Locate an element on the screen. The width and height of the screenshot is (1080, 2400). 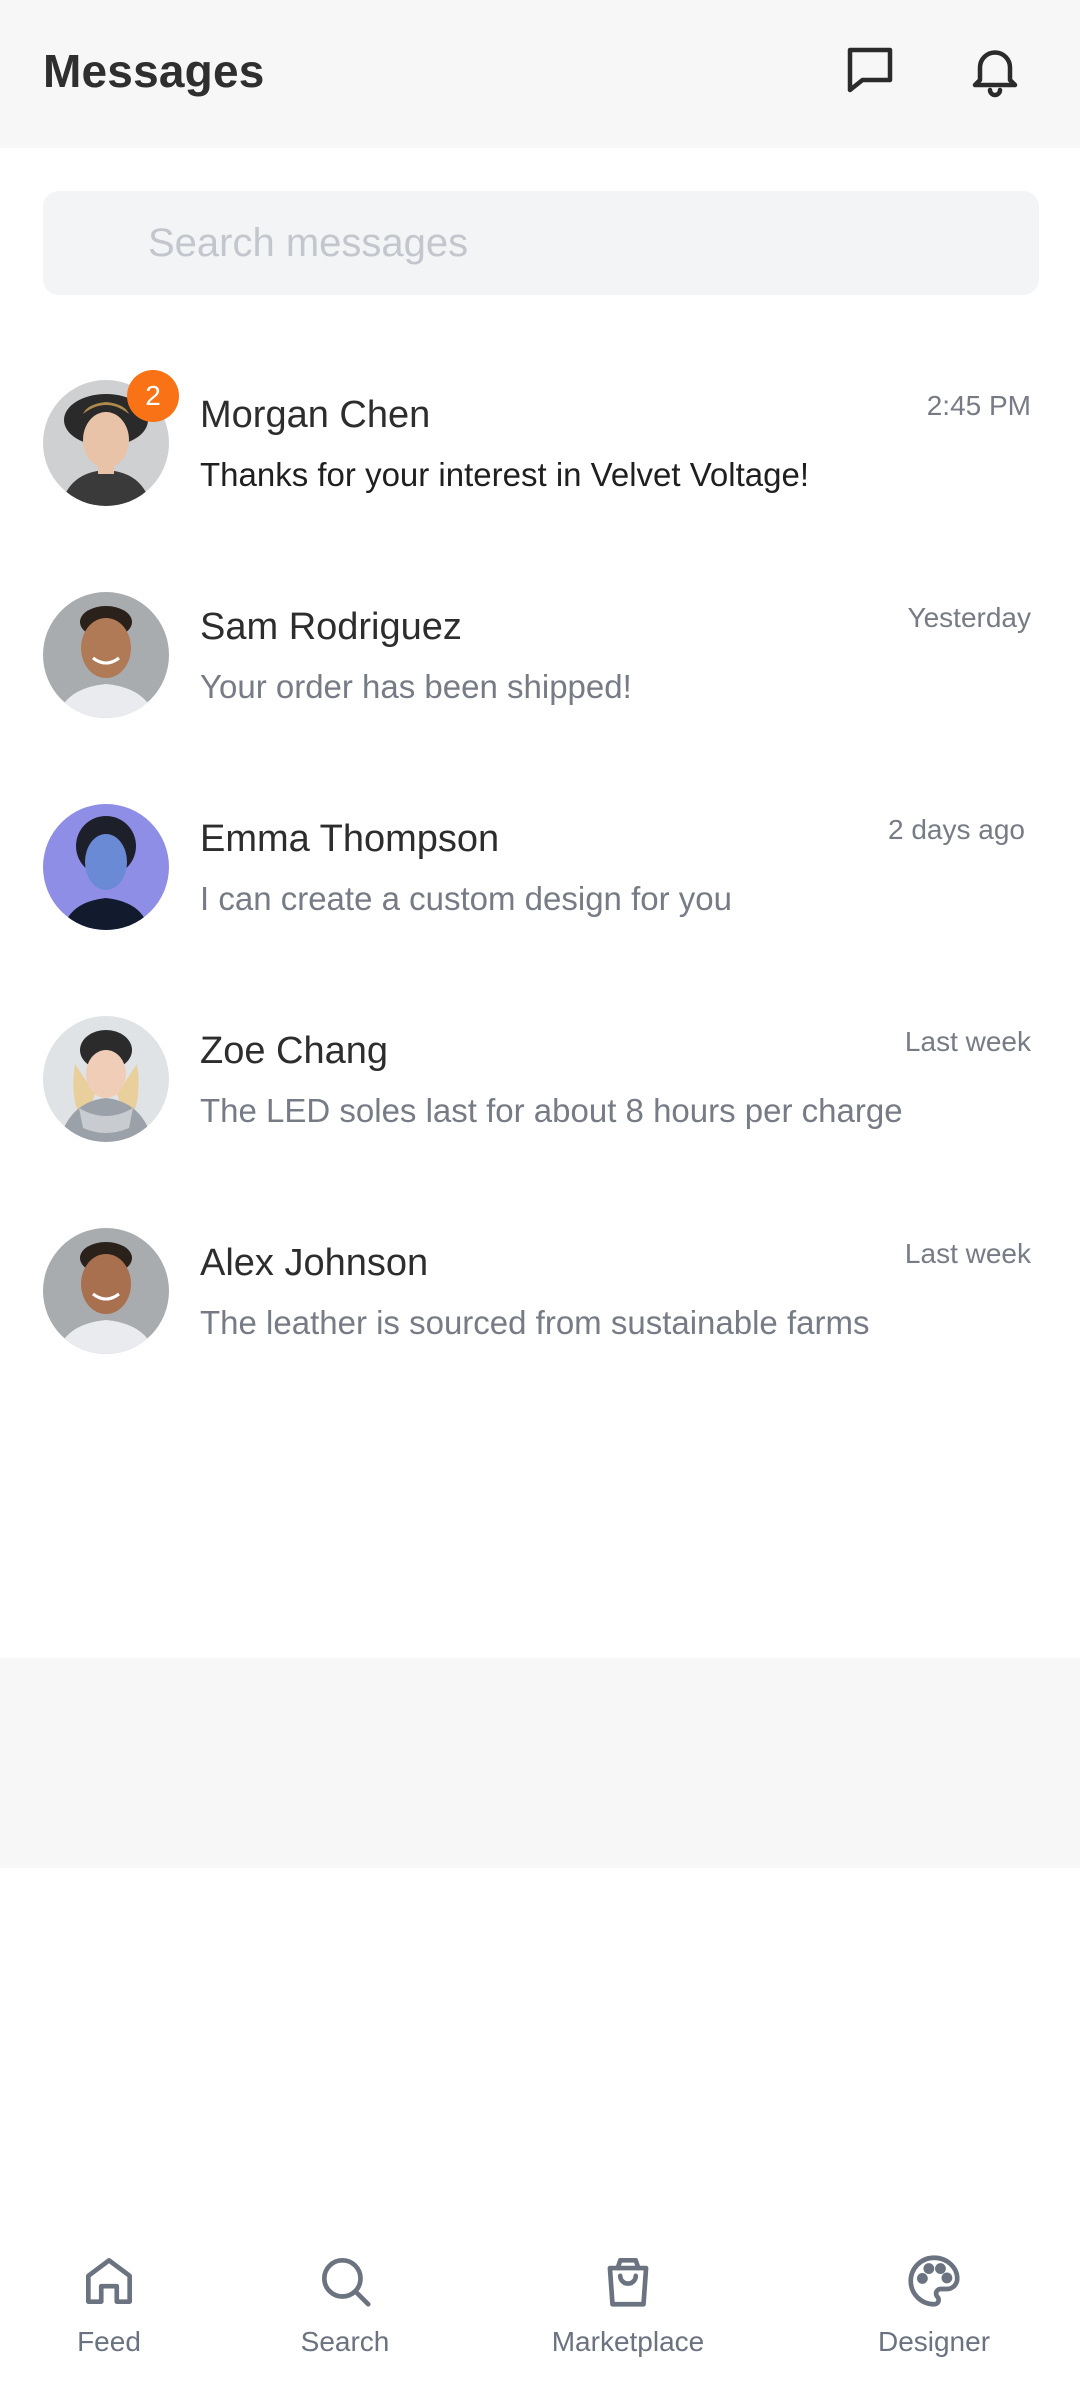
chat-bubble-icon is located at coordinates (870, 70).